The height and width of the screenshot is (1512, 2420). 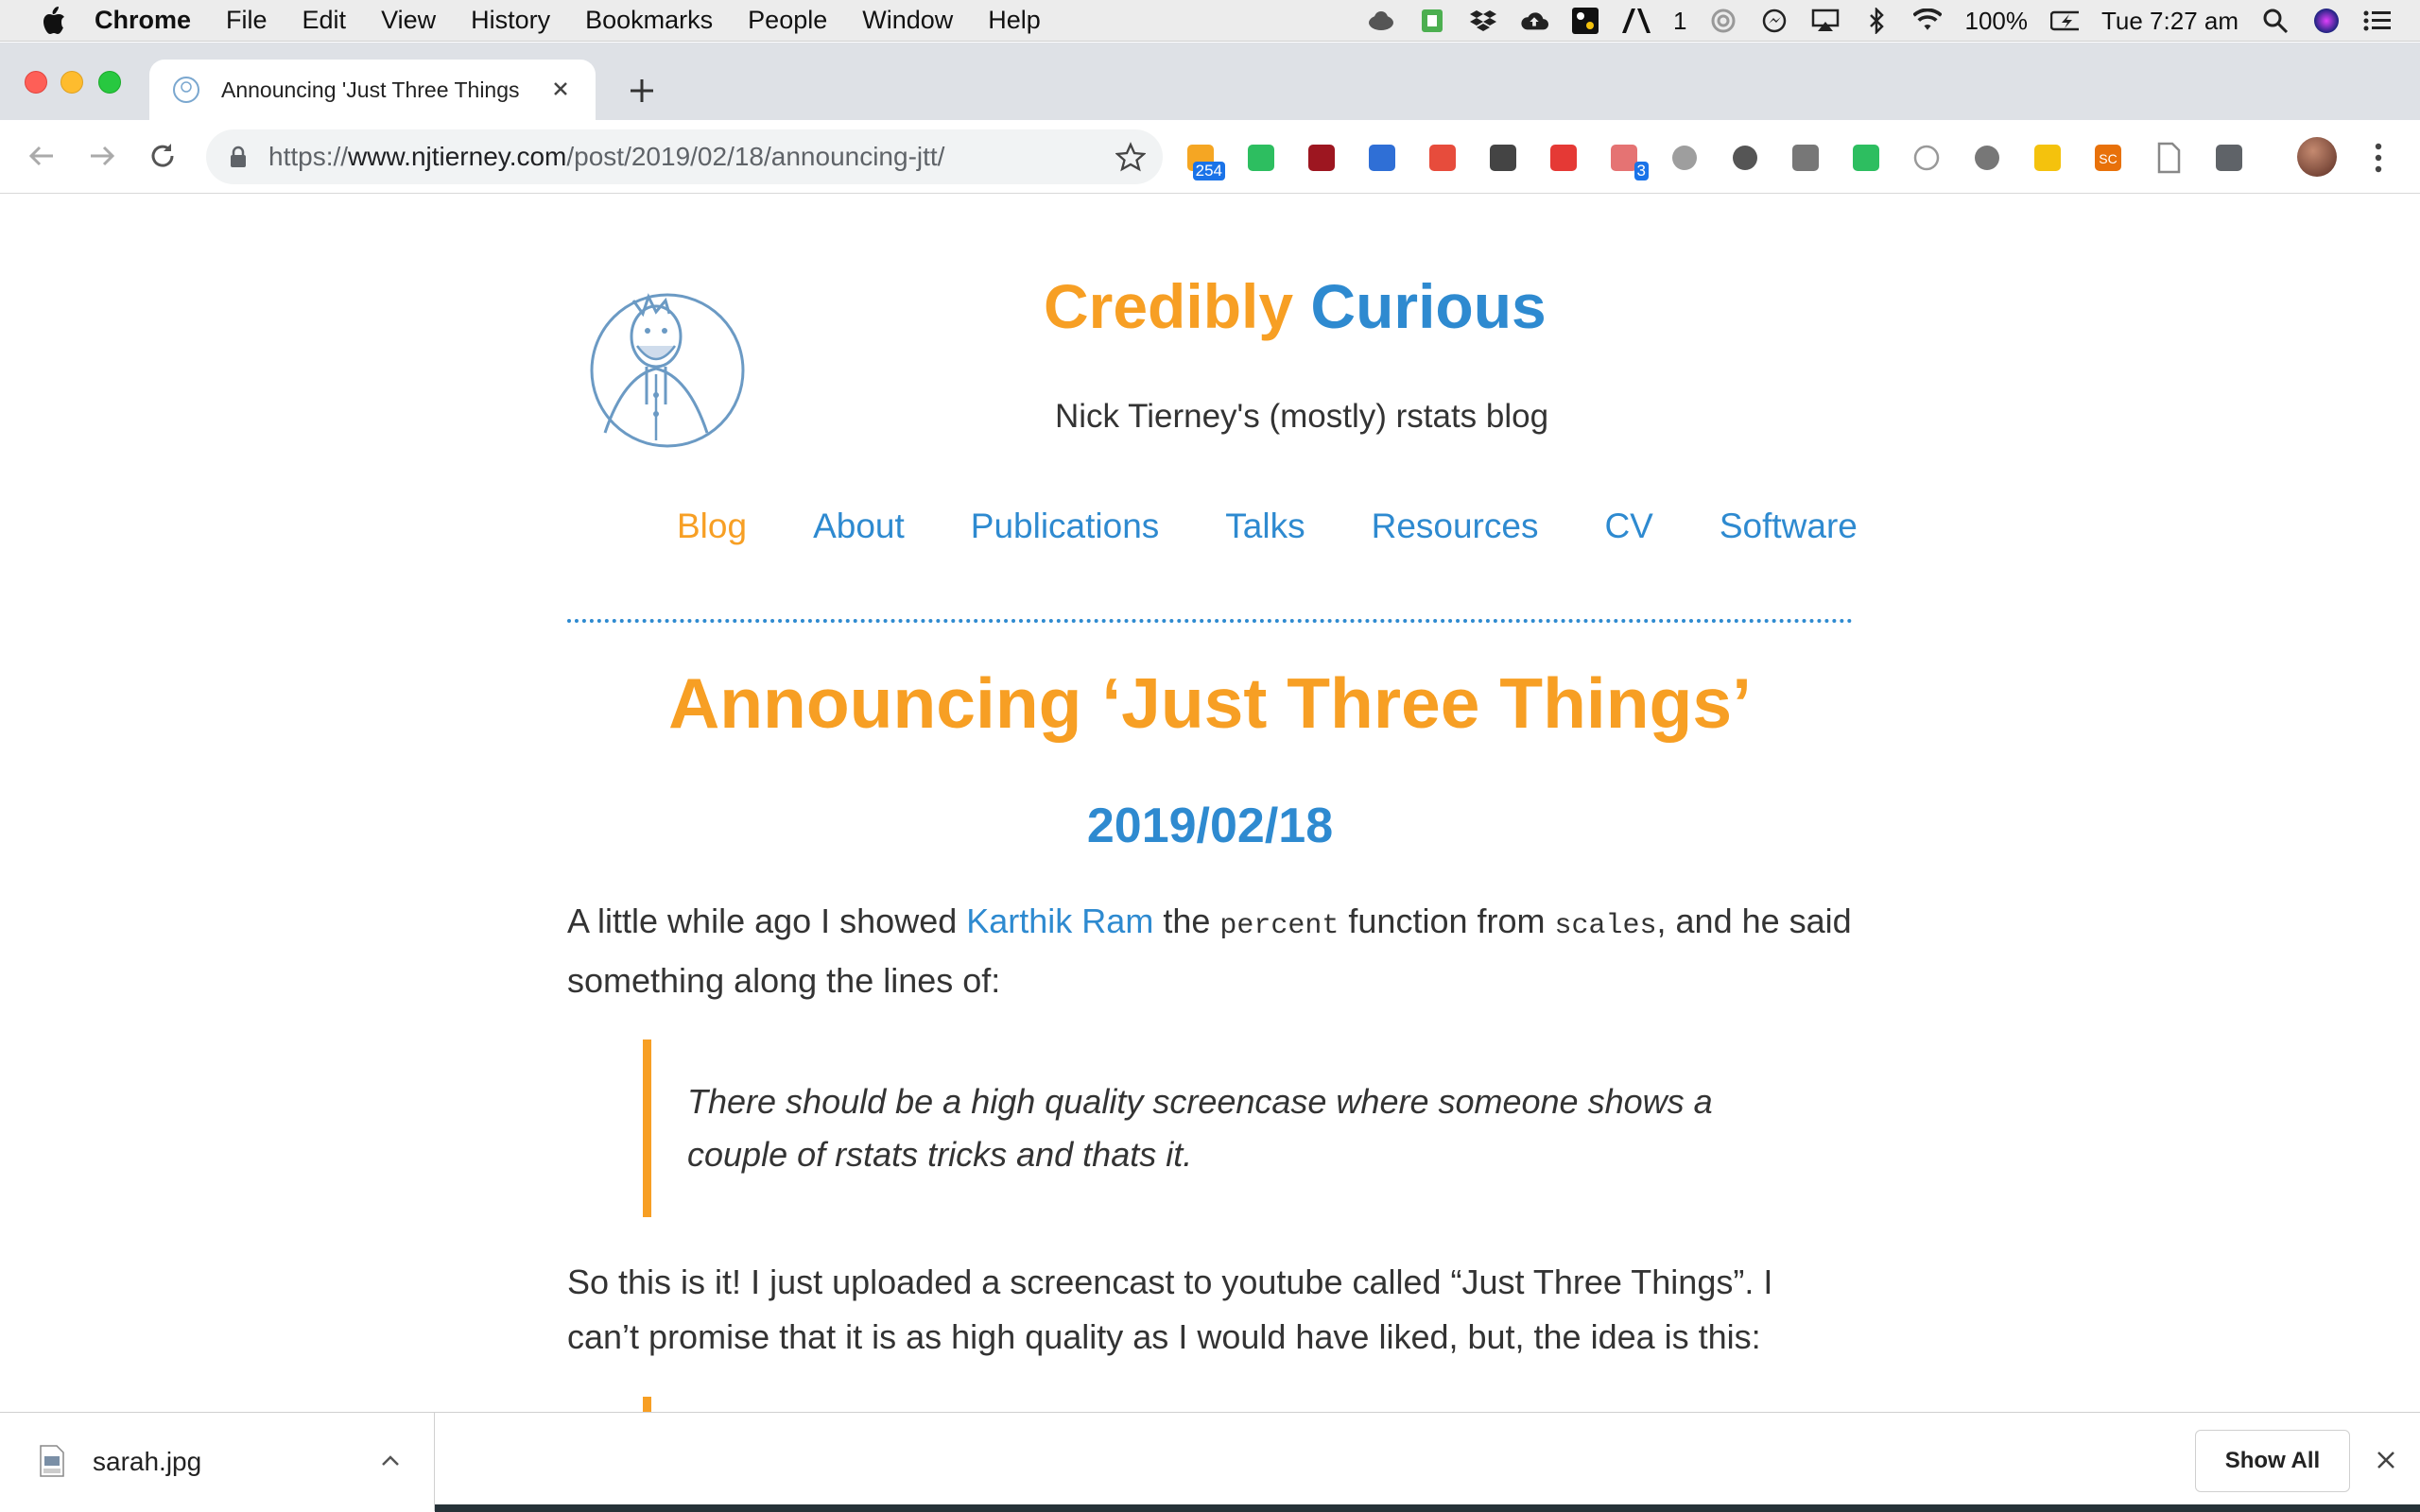 What do you see at coordinates (2229, 158) in the screenshot?
I see `satellite-icon` at bounding box center [2229, 158].